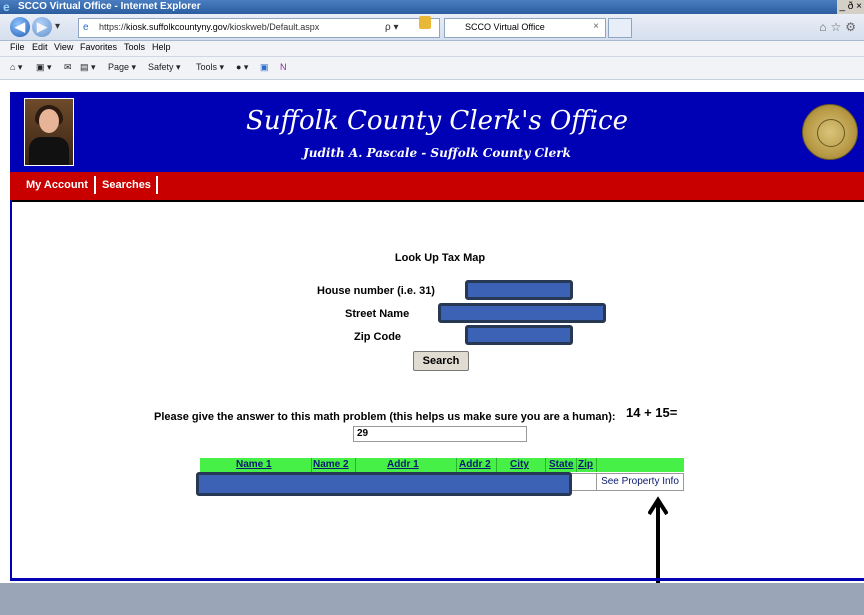 Image resolution: width=864 pixels, height=615 pixels. What do you see at coordinates (109, 6) in the screenshot?
I see `window-title: SCCO Virtual Office - Internet Explorer` at bounding box center [109, 6].